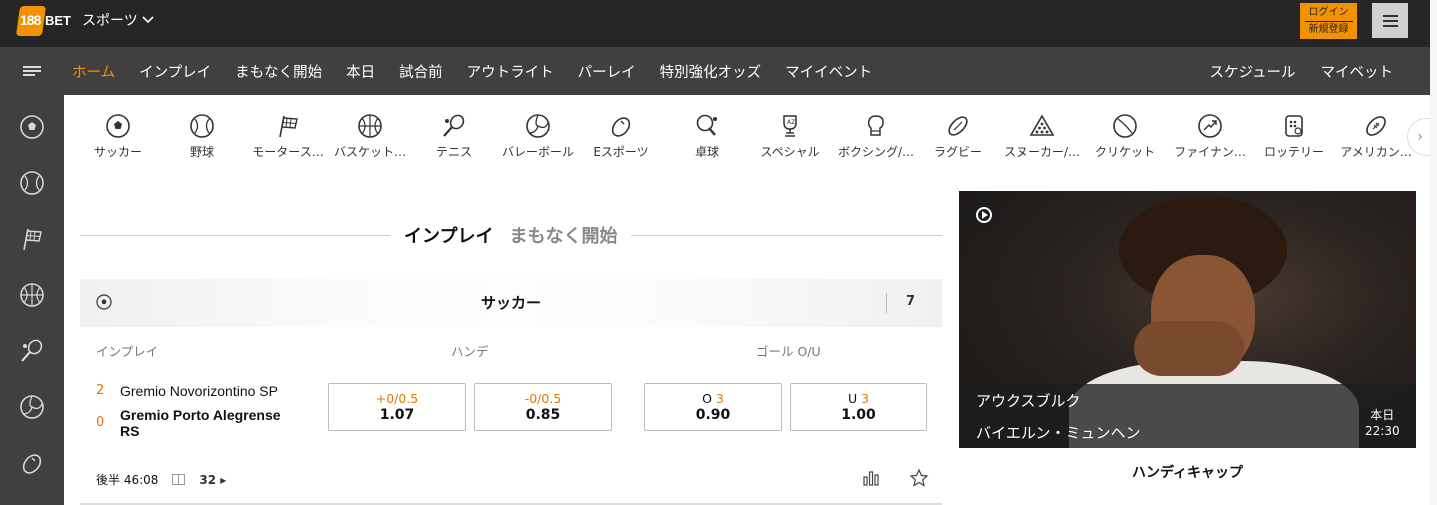 Image resolution: width=1437 pixels, height=505 pixels. I want to click on login-label: ログイン, so click(1328, 13).